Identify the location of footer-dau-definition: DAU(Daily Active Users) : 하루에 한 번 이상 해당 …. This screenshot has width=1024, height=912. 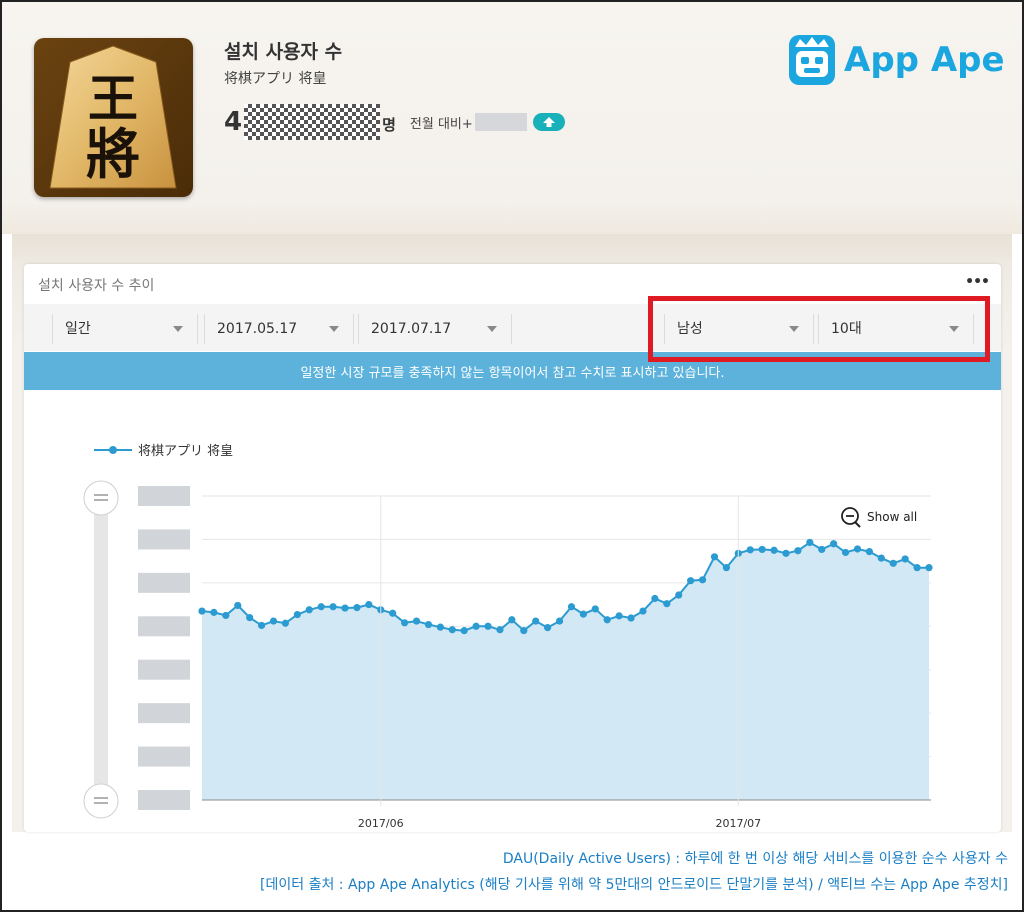
(755, 859).